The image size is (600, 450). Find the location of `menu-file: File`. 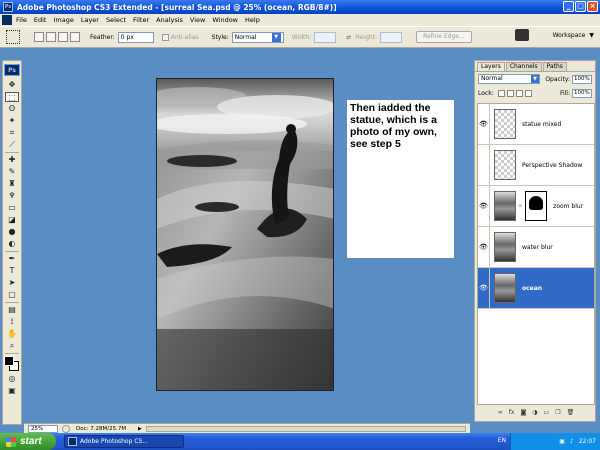

menu-file: File is located at coordinates (21, 20).